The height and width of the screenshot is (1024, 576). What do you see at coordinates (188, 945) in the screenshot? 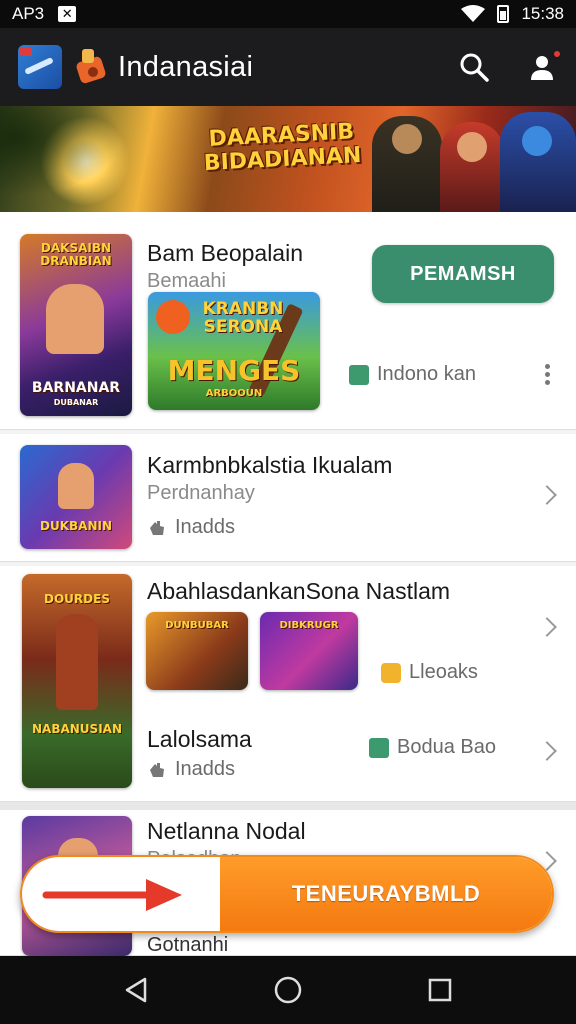
I see `item-title: Gotnanhi` at bounding box center [188, 945].